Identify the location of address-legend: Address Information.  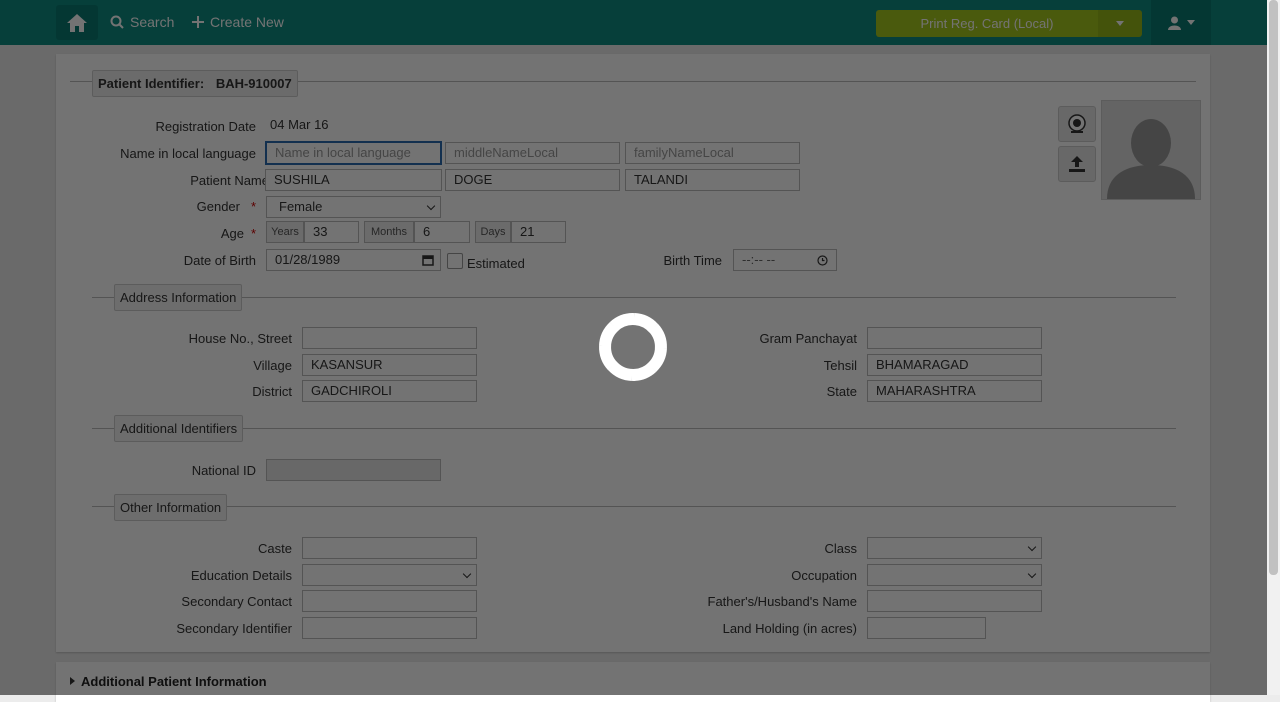
(178, 297).